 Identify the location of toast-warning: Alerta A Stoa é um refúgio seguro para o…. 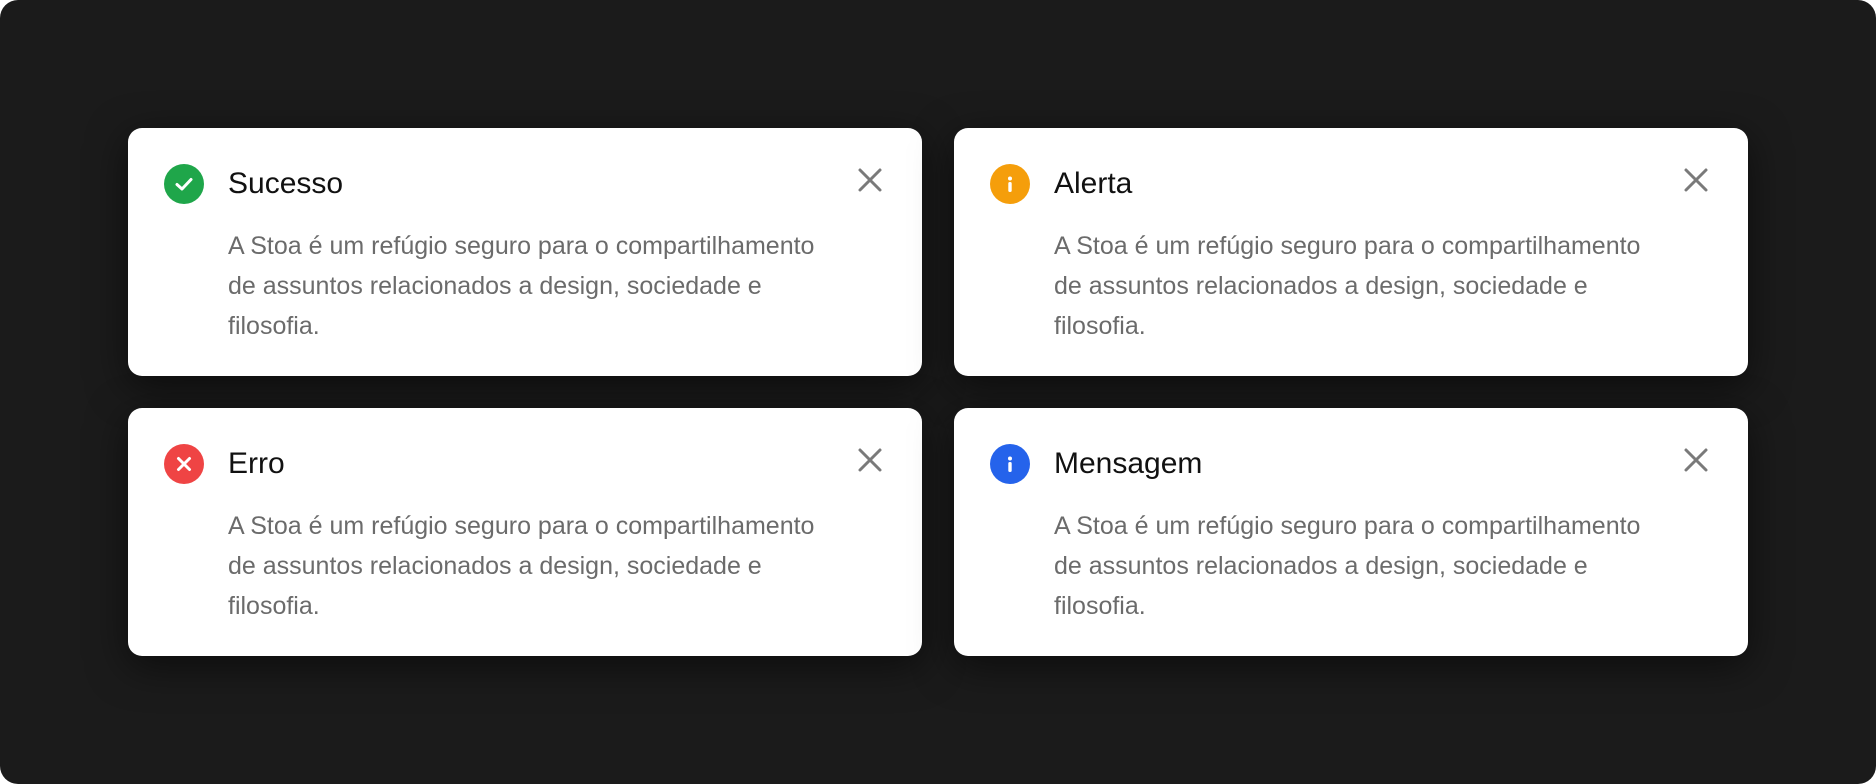
(1351, 252).